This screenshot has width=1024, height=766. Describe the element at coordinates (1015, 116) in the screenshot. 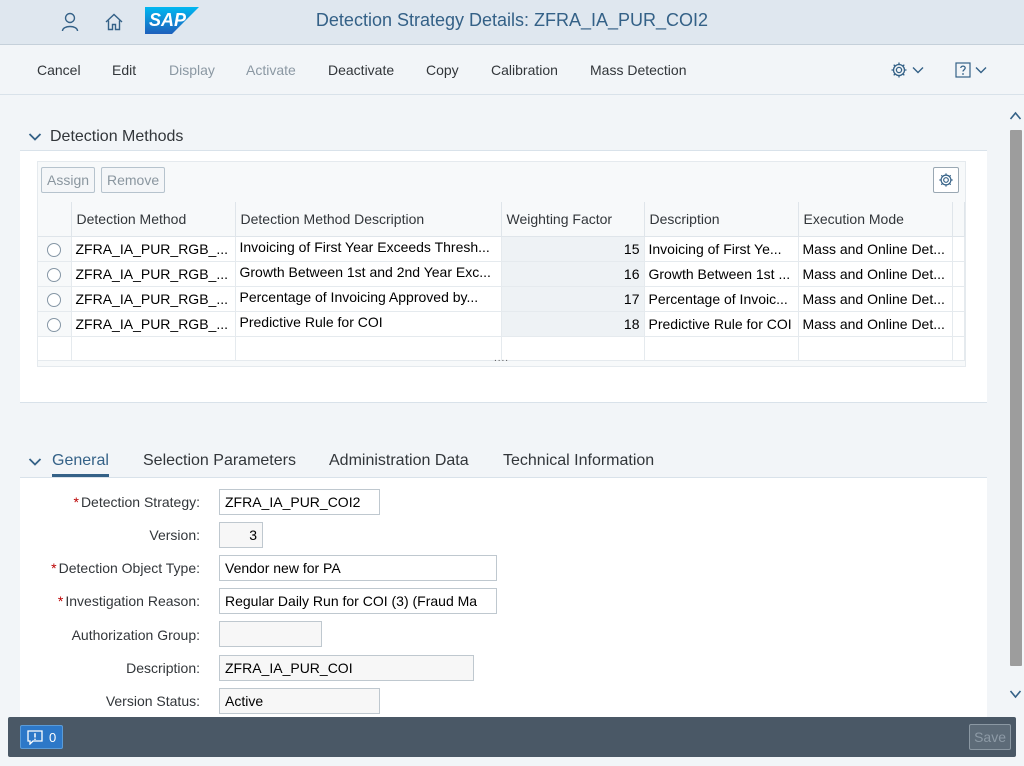

I see `scroll-up-icon` at that location.